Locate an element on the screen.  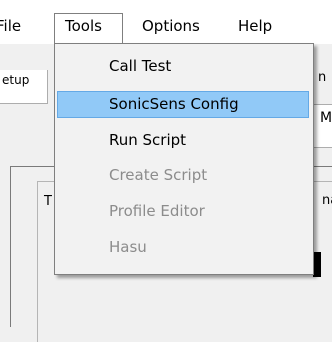
menu-bar: File Tools Options Help is located at coordinates (166, 22).